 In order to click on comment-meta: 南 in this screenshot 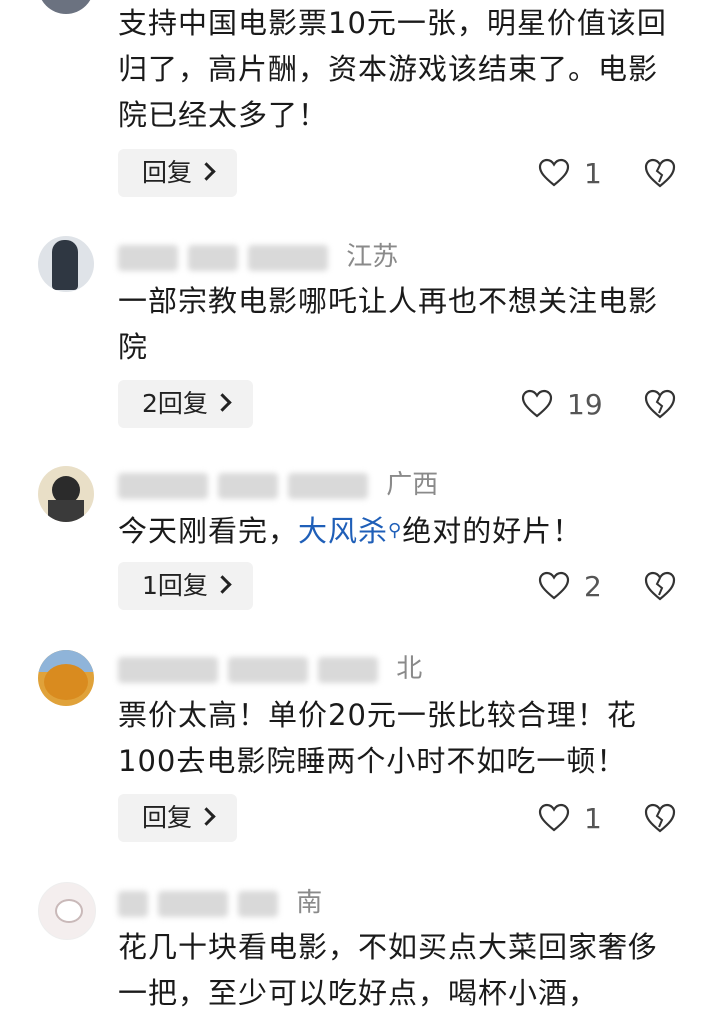, I will do `click(220, 903)`.